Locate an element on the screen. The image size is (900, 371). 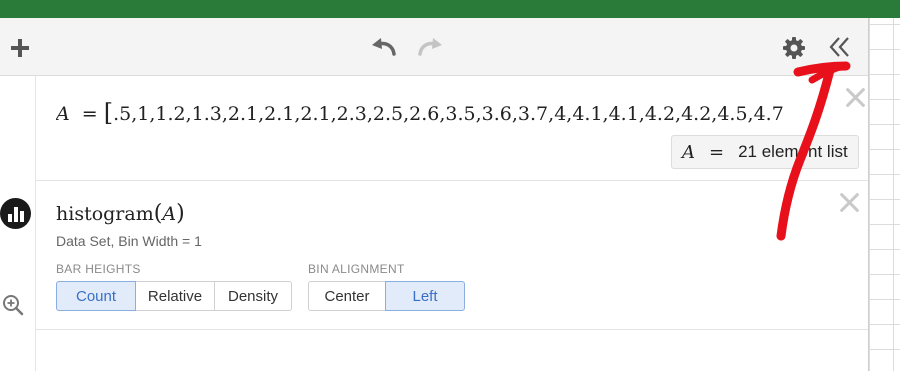
bar-heights-count-button: Count is located at coordinates (96, 296).